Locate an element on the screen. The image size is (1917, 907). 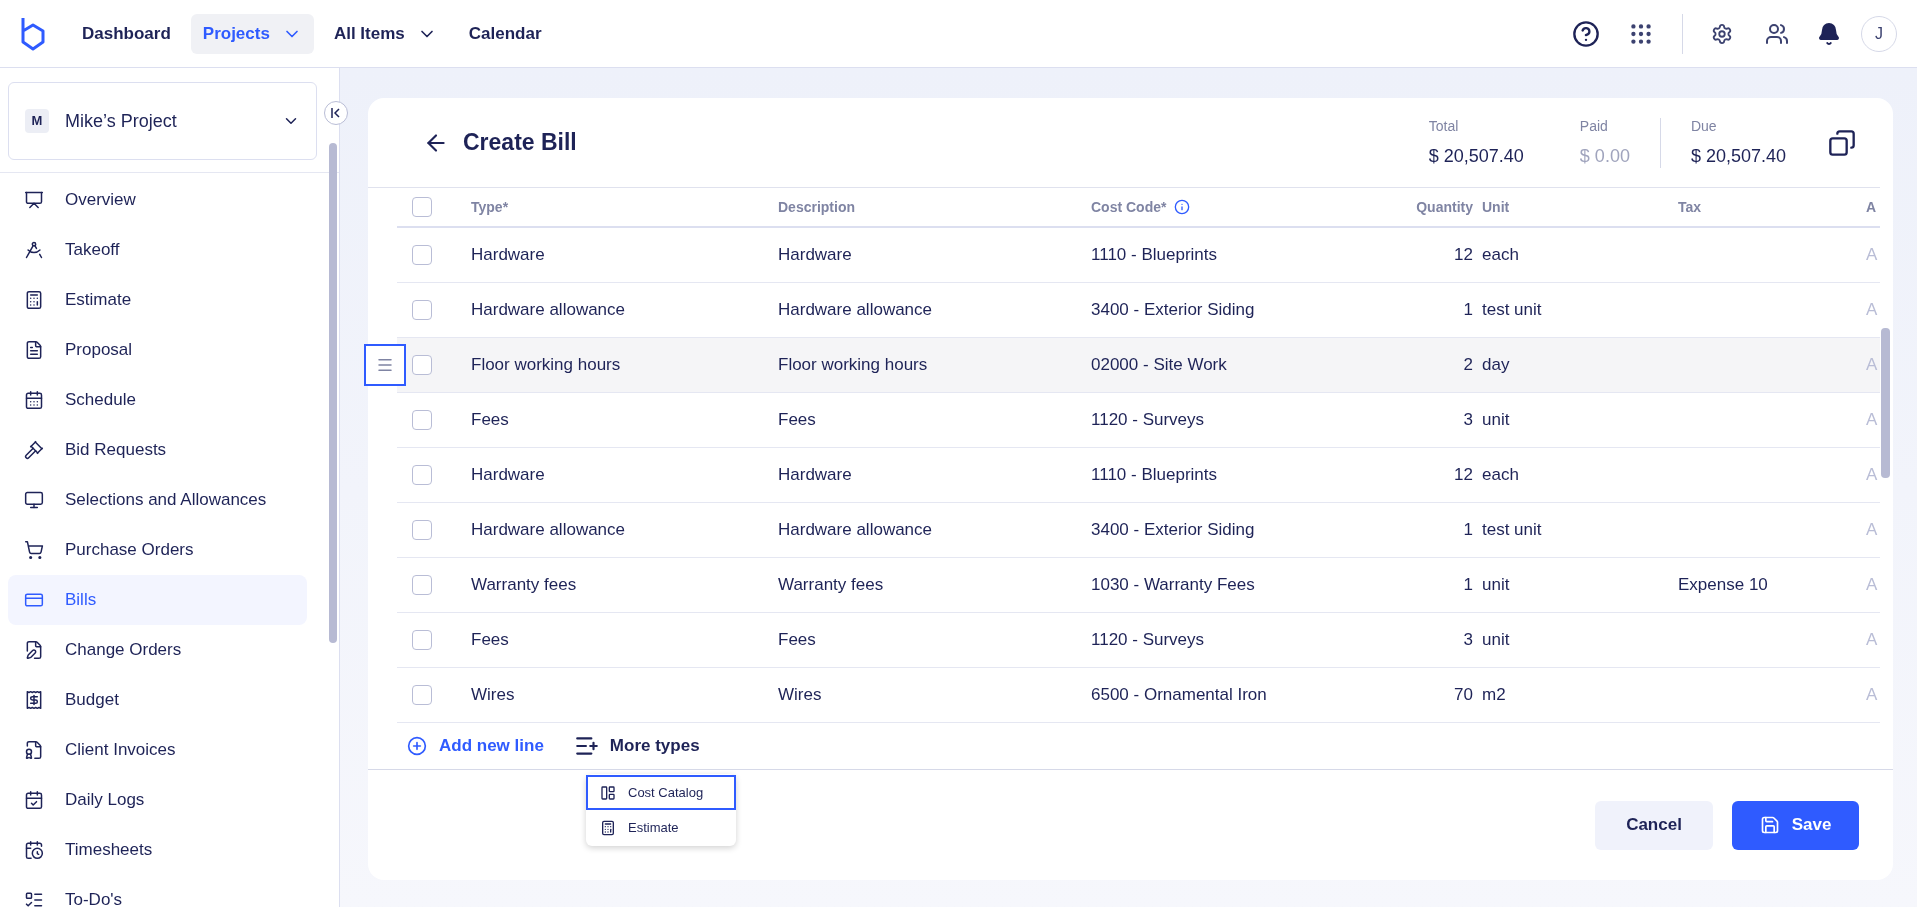
bell-icon is located at coordinates (1829, 33).